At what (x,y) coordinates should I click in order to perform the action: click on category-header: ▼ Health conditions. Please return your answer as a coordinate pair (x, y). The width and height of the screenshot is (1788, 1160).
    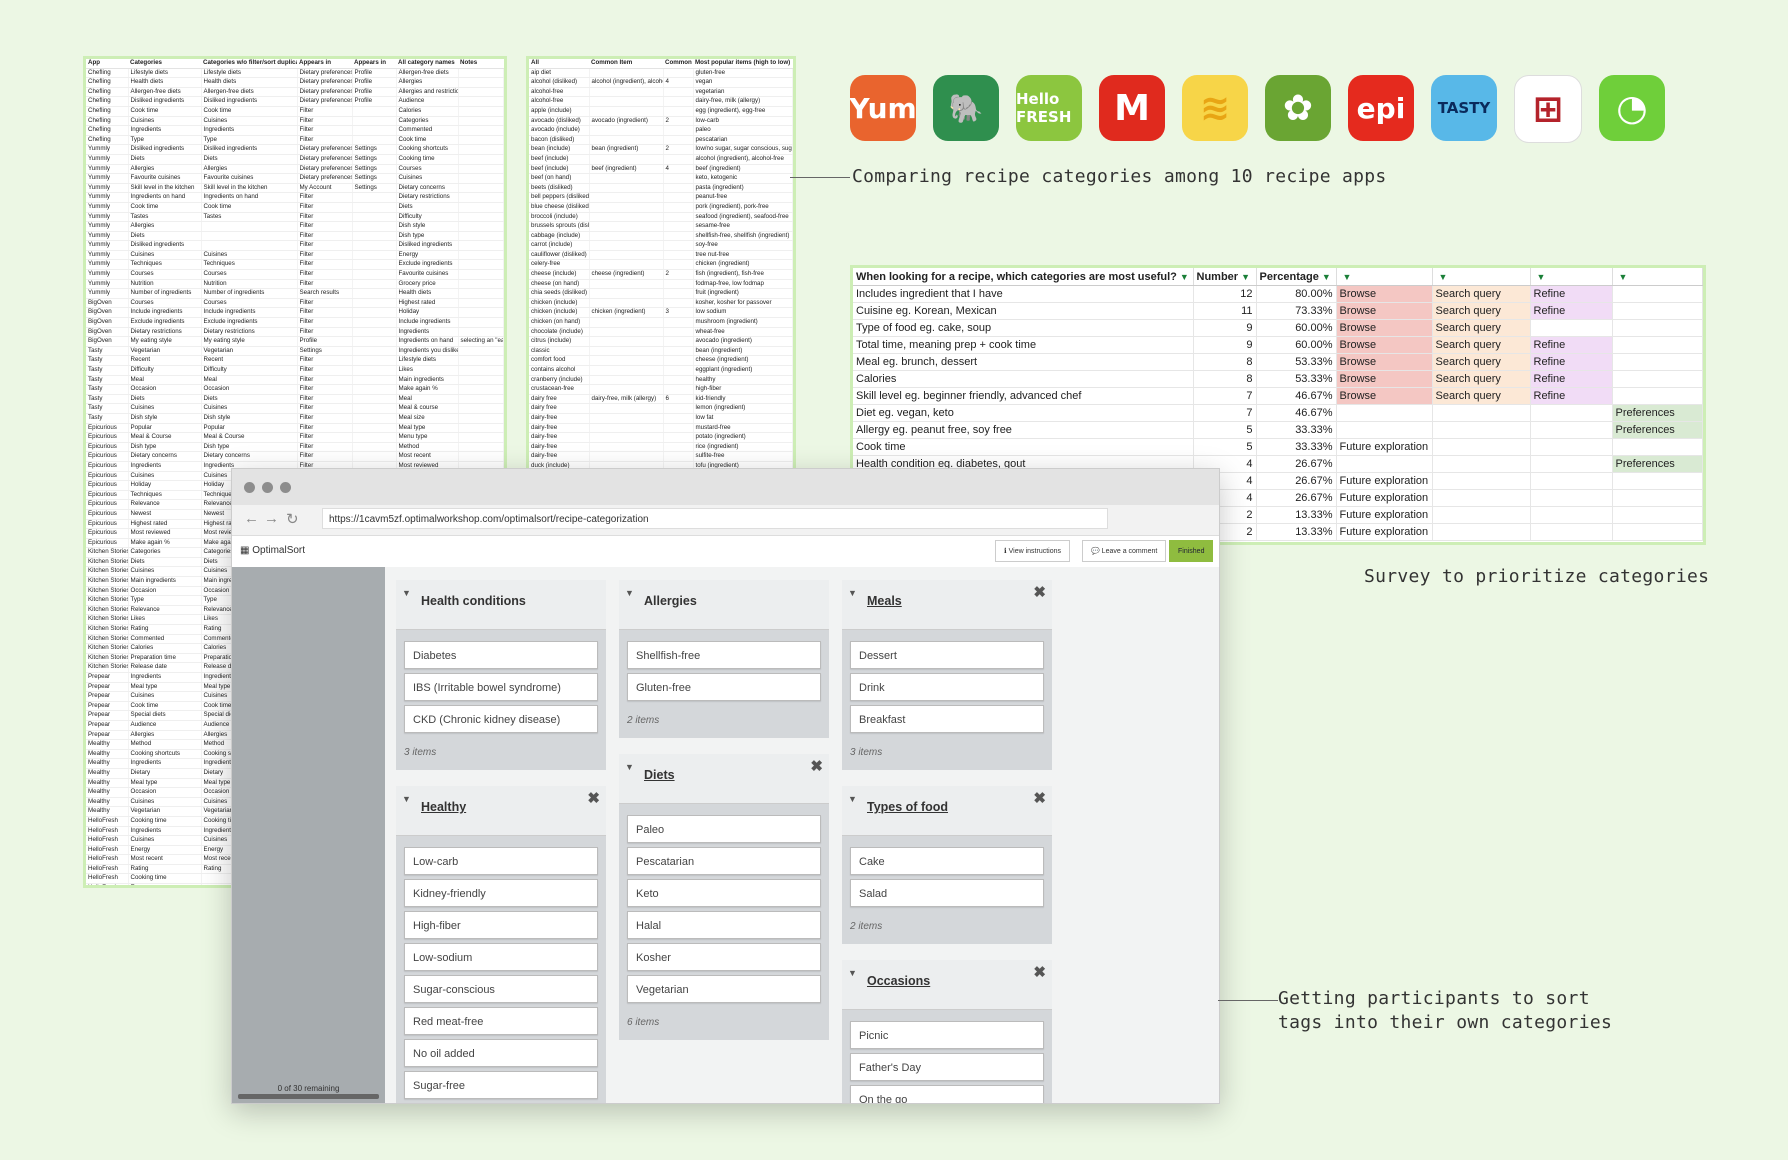
    Looking at the image, I should click on (501, 605).